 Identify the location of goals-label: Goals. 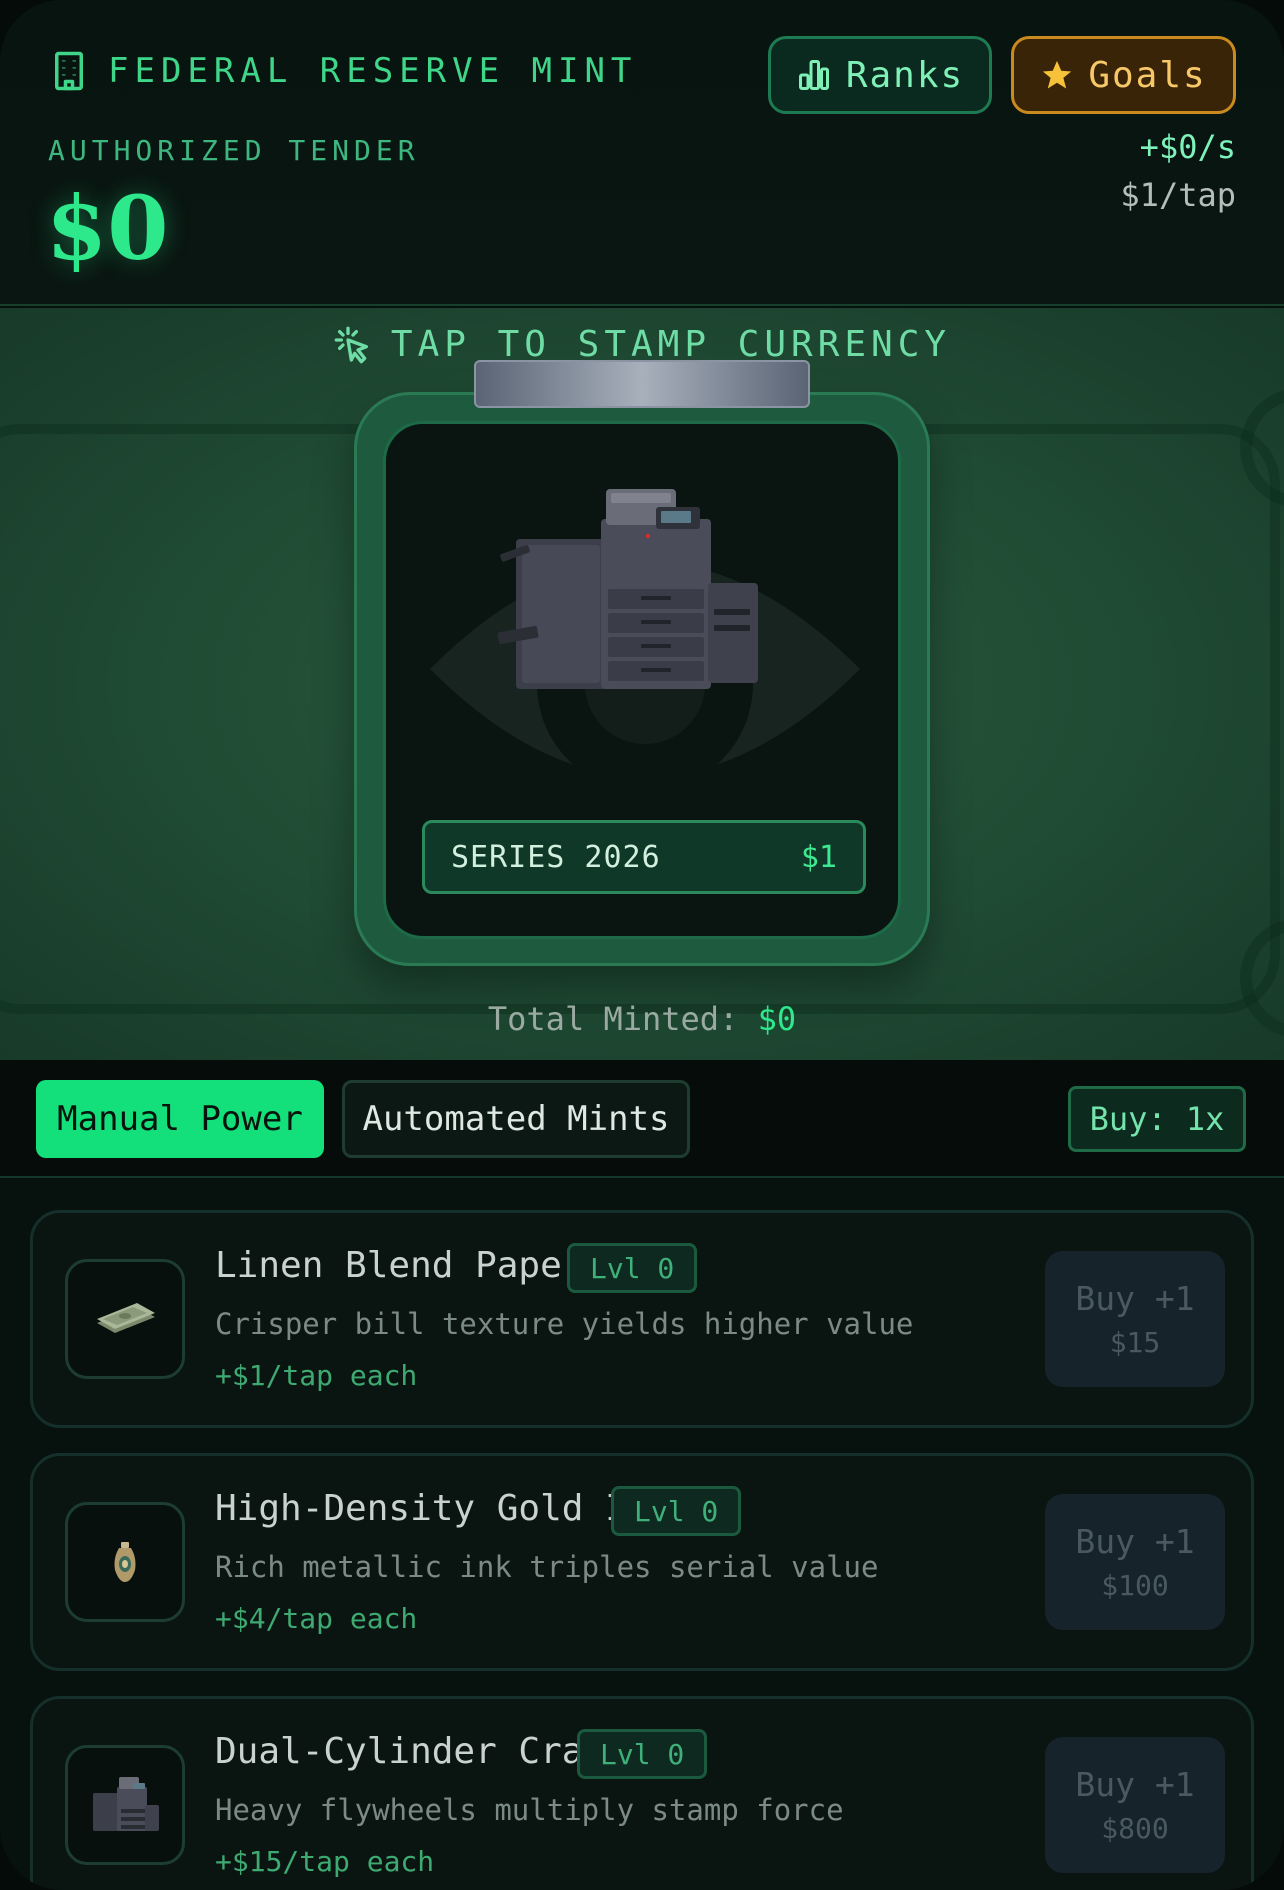
(1147, 75).